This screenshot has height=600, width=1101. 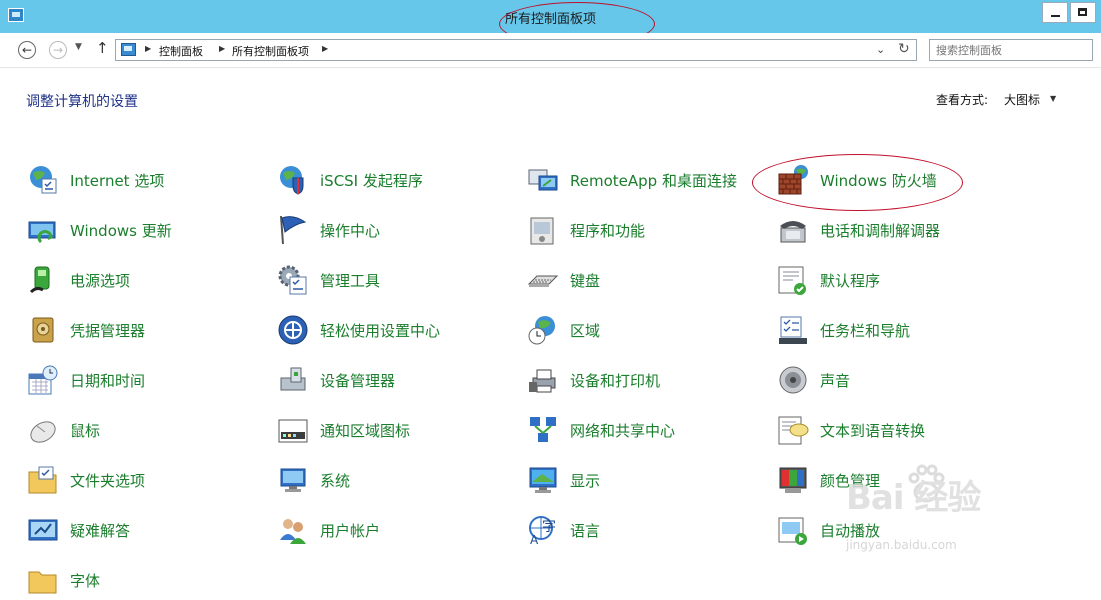 What do you see at coordinates (397, 480) in the screenshot?
I see `item-system: 系统` at bounding box center [397, 480].